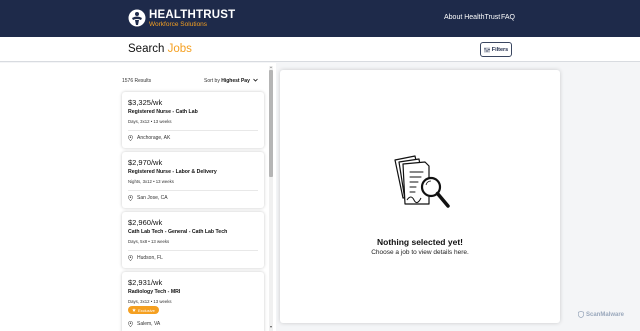  I want to click on filters-label: Filters, so click(500, 49).